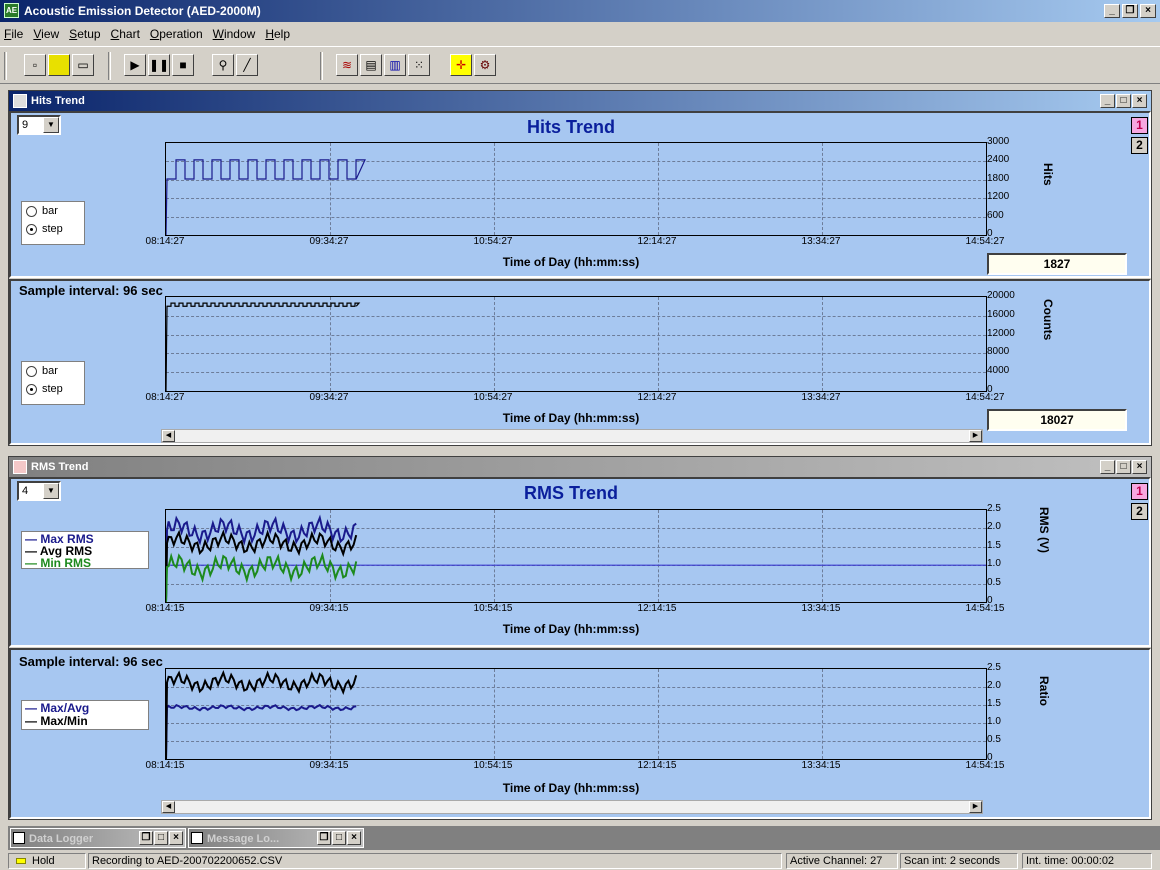 The width and height of the screenshot is (1160, 870). What do you see at coordinates (165, 241) in the screenshot?
I see `x-tick-label: 08:14:27` at bounding box center [165, 241].